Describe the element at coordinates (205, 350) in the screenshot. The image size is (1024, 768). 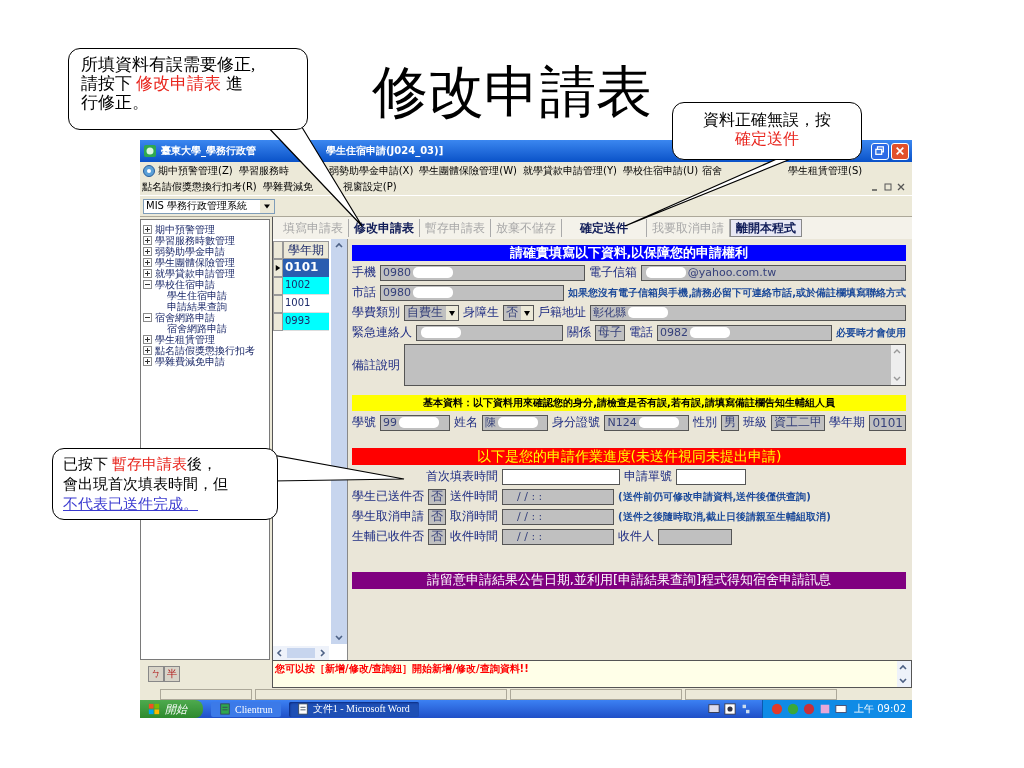
I see `tree-item: 點名請假獎懲換行扣考` at that location.